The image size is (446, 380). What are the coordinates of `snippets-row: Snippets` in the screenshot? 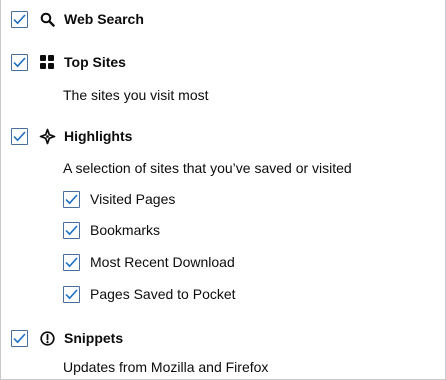 It's located at (67, 338).